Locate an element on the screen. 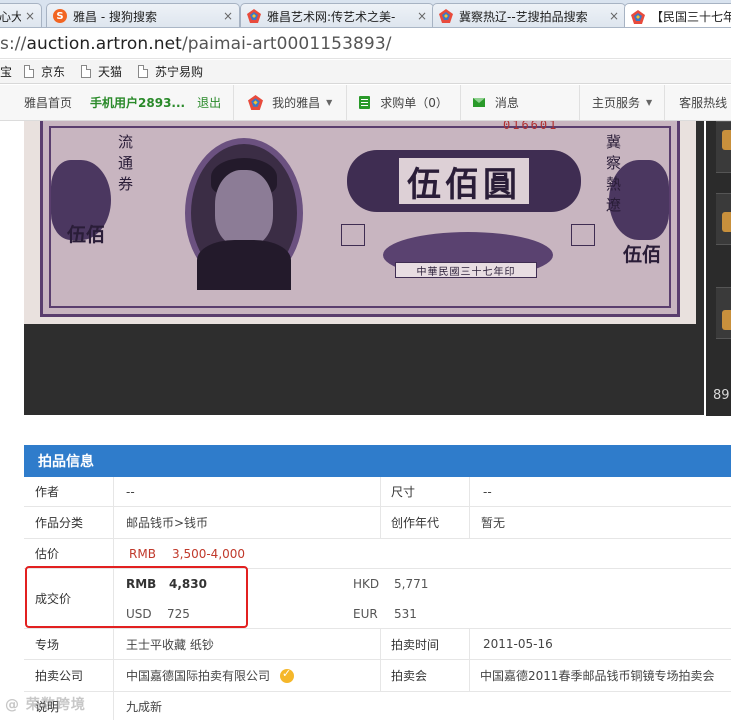 This screenshot has width=731, height=720. list-icon is located at coordinates (365, 102).